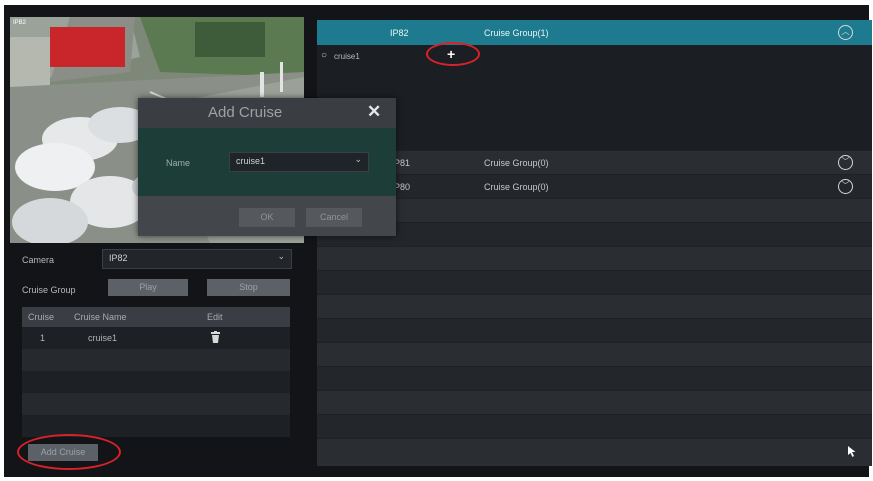  What do you see at coordinates (402, 163) in the screenshot?
I see `group-channel: P81` at bounding box center [402, 163].